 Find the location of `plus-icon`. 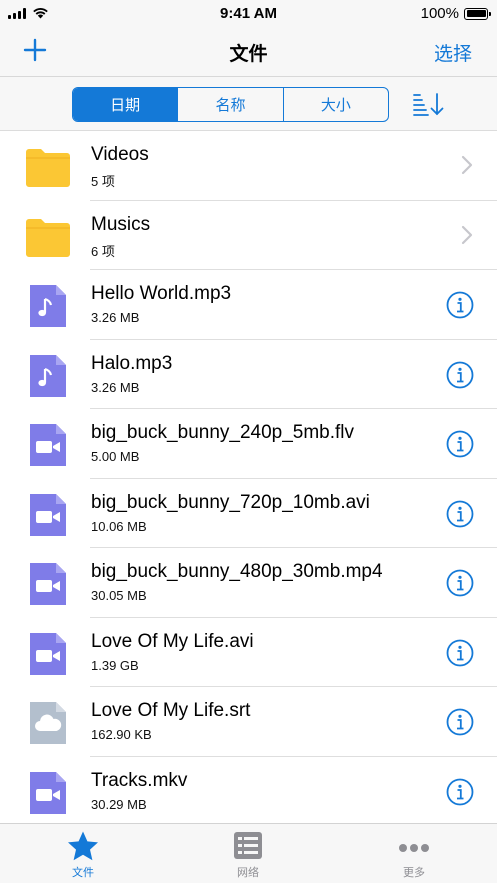

plus-icon is located at coordinates (35, 50).